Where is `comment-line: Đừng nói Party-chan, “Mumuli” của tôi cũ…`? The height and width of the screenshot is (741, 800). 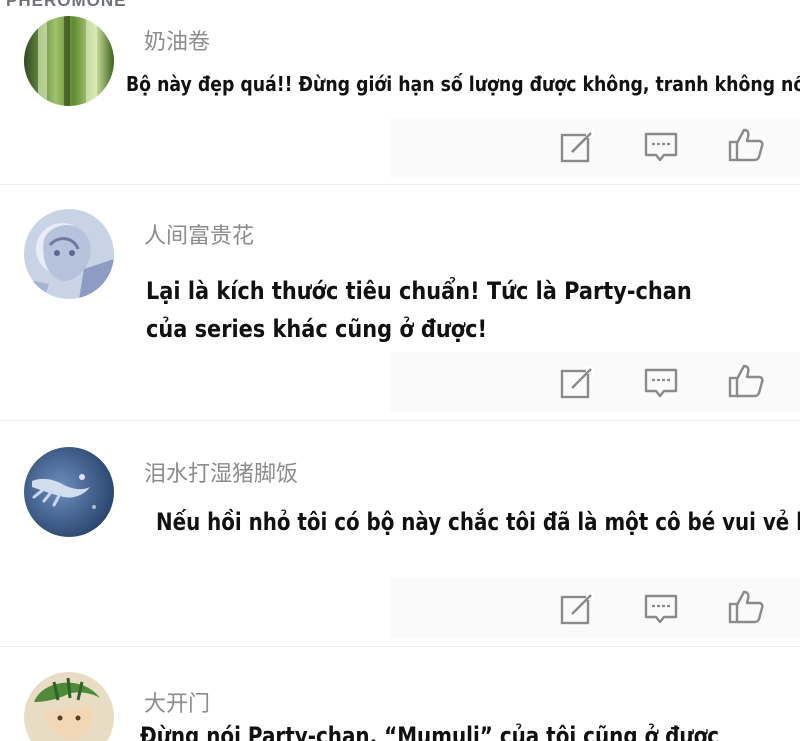 comment-line: Đừng nói Party-chan, “Mumuli” của tôi cũ… is located at coordinates (430, 731).